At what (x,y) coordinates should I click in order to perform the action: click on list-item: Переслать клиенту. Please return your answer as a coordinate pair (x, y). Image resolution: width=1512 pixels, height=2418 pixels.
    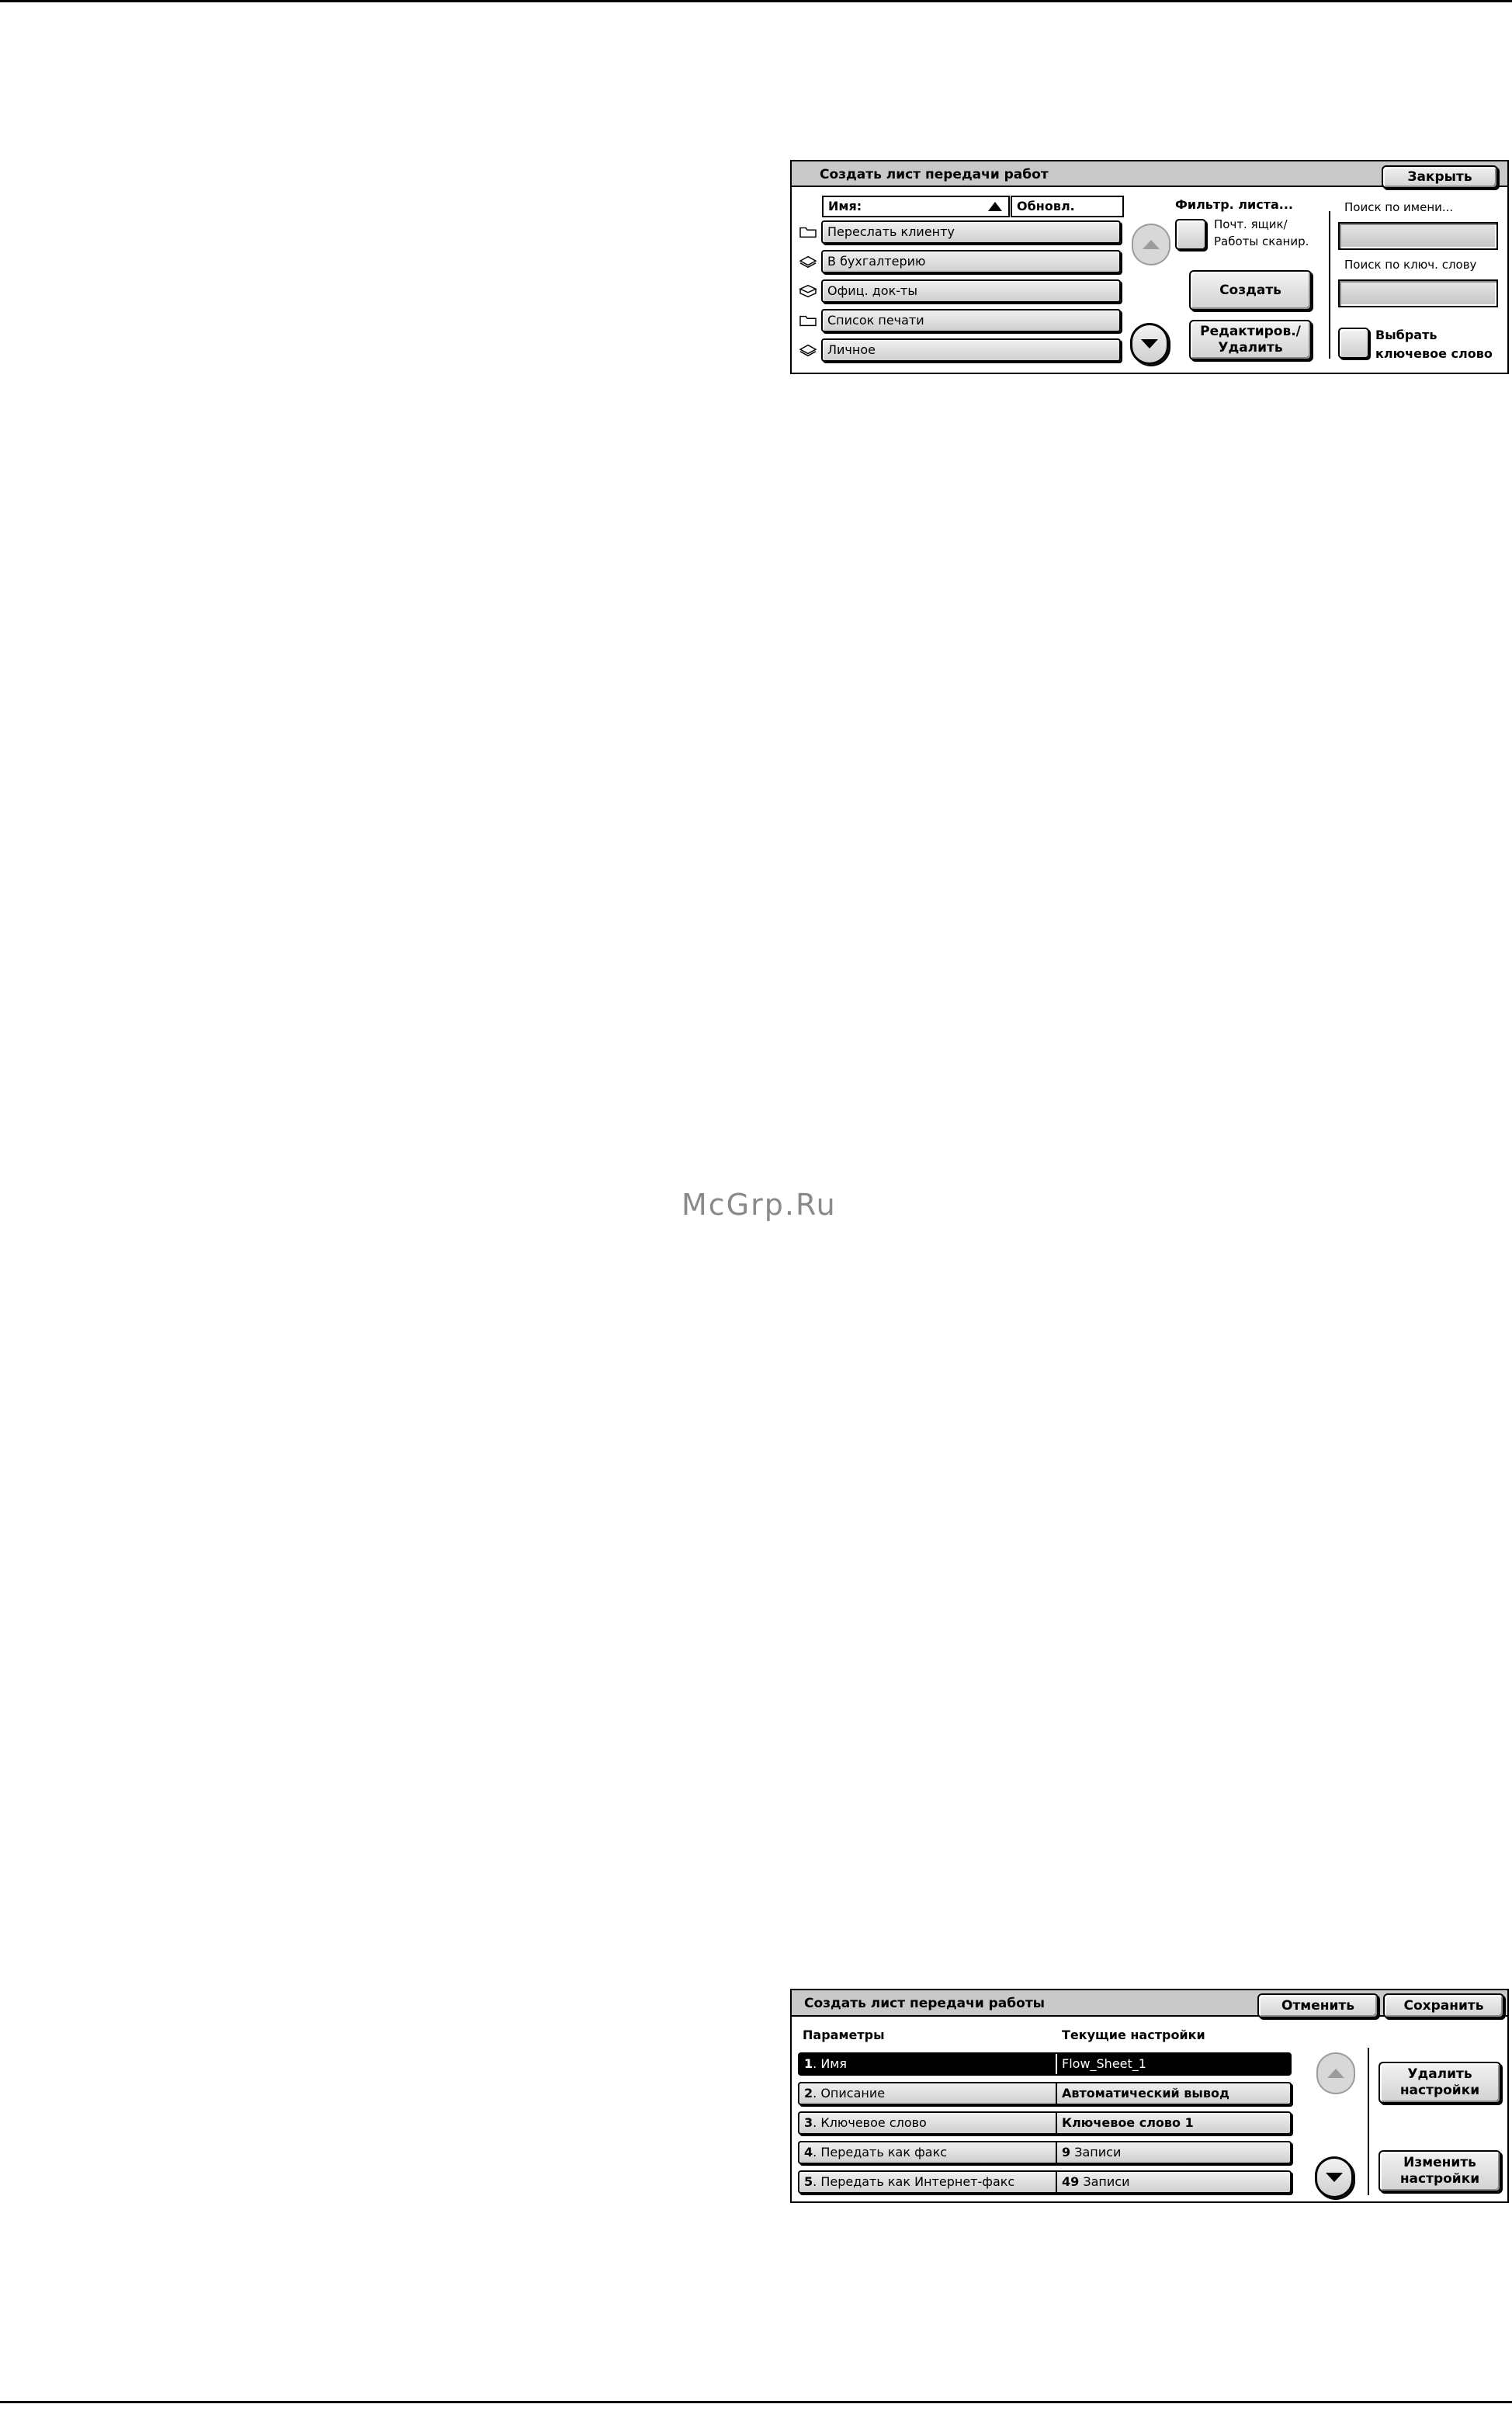
    Looking at the image, I should click on (971, 232).